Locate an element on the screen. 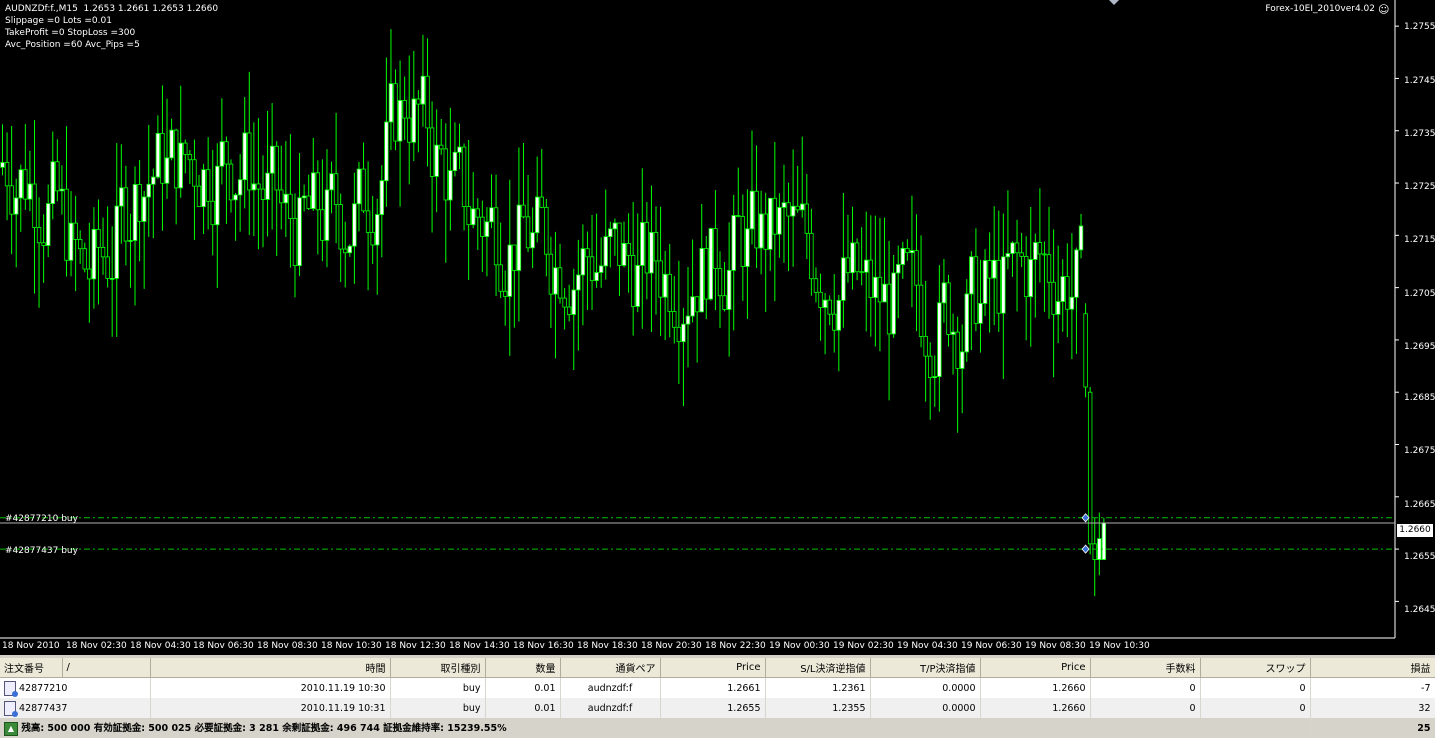 The image size is (1435, 745). col-open-price: Price is located at coordinates (713, 668).